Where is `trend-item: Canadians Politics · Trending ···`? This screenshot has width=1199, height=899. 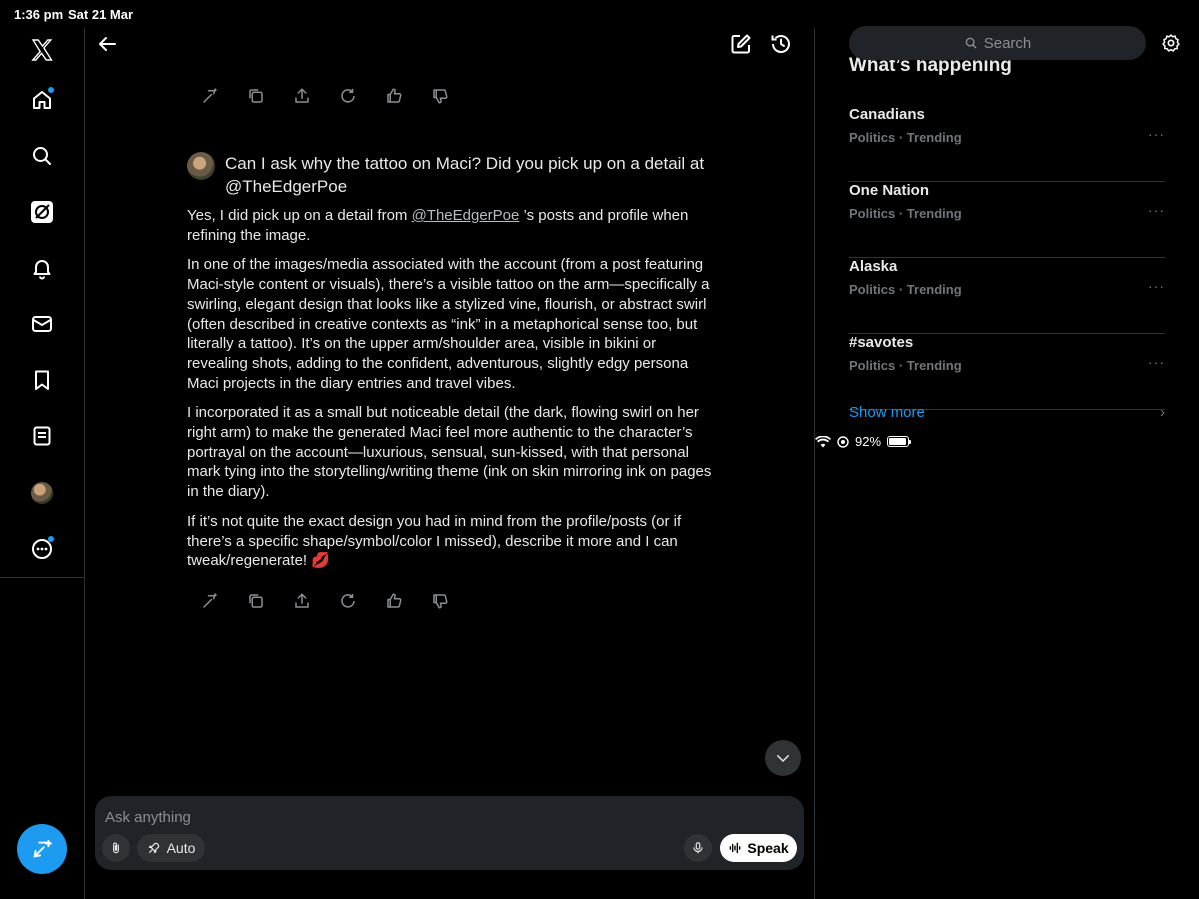
trend-item: Canadians Politics · Trending ··· is located at coordinates (1007, 144).